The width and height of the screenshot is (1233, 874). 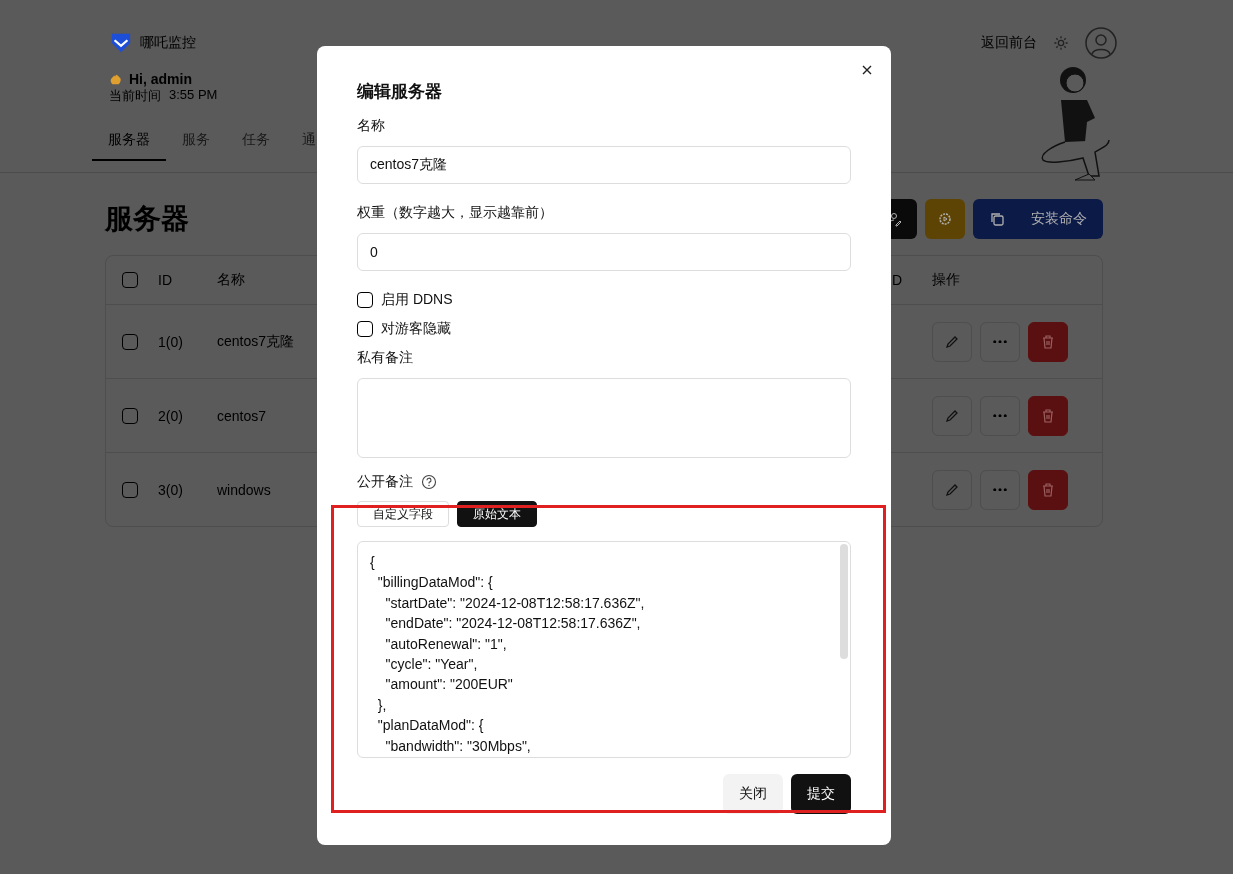 I want to click on logo-icon, so click(x=121, y=43).